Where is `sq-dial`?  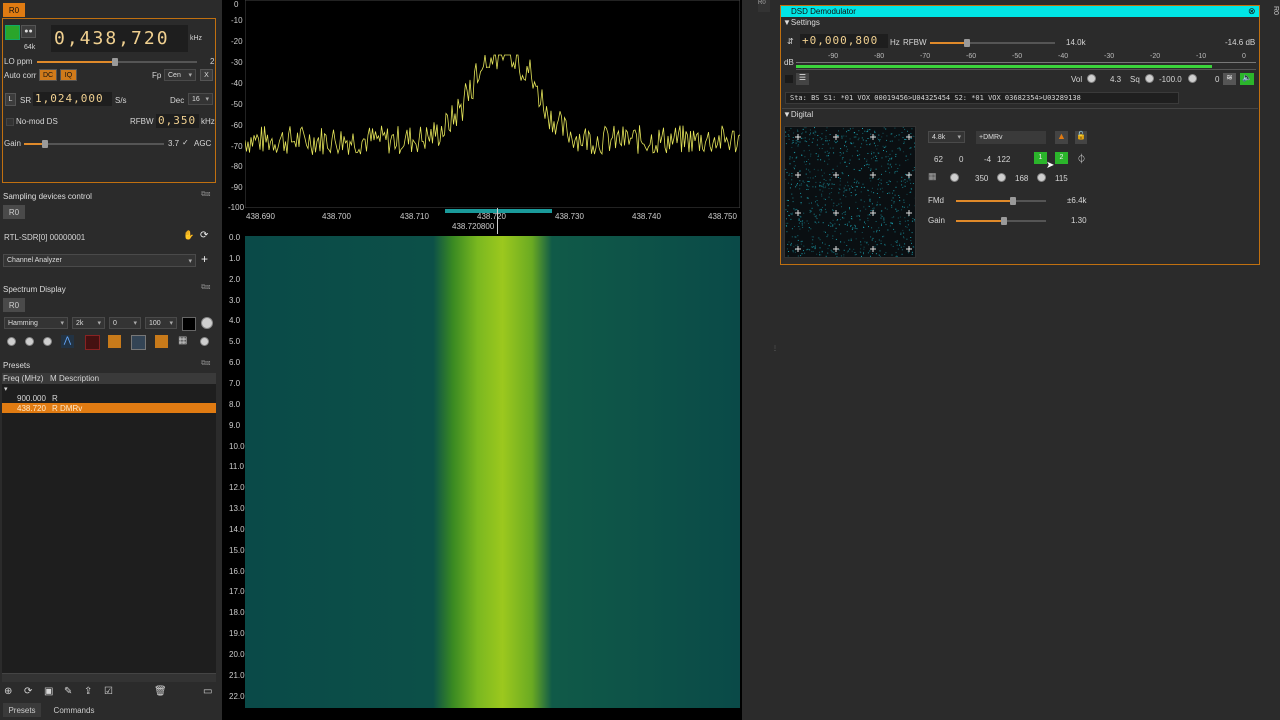 sq-dial is located at coordinates (1149, 78).